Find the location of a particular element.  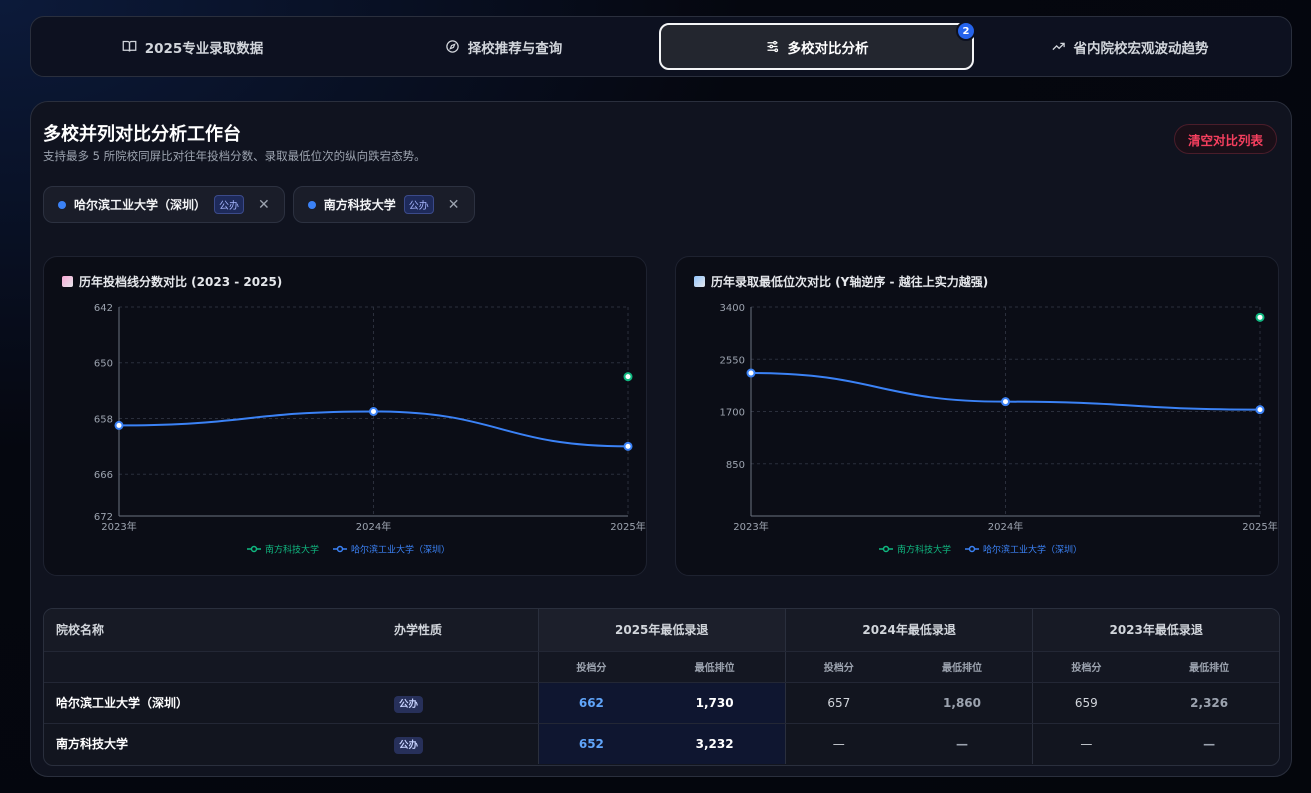

col-group-2023: 2023年最低录退 is located at coordinates (1155, 630).